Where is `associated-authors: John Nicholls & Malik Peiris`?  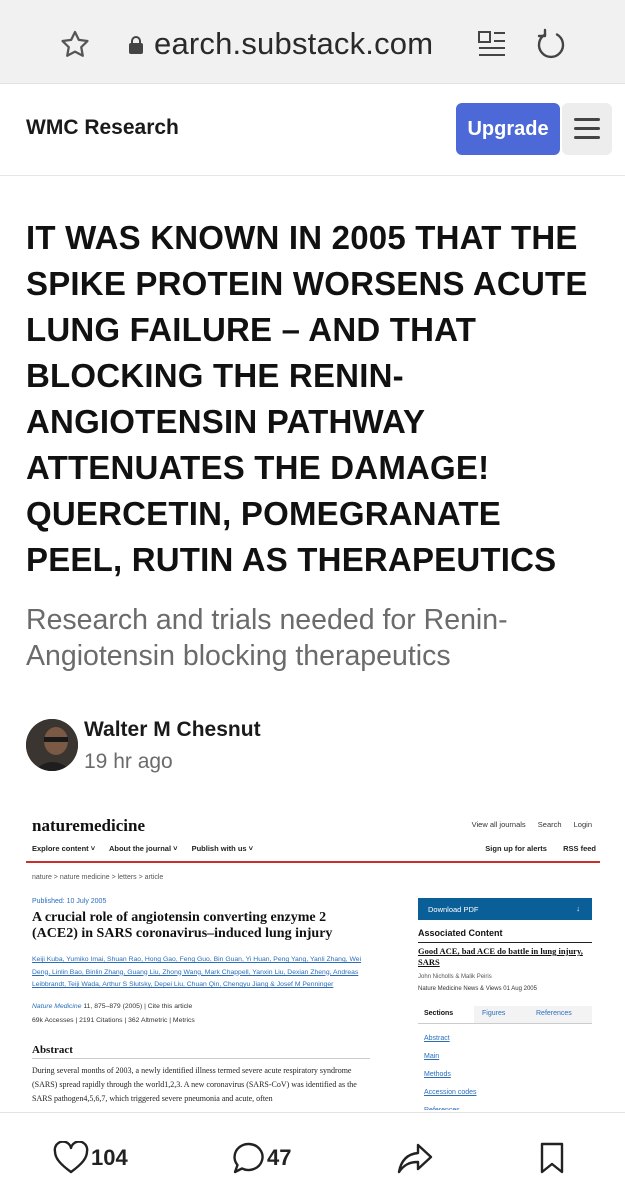 associated-authors: John Nicholls & Malik Peiris is located at coordinates (455, 977).